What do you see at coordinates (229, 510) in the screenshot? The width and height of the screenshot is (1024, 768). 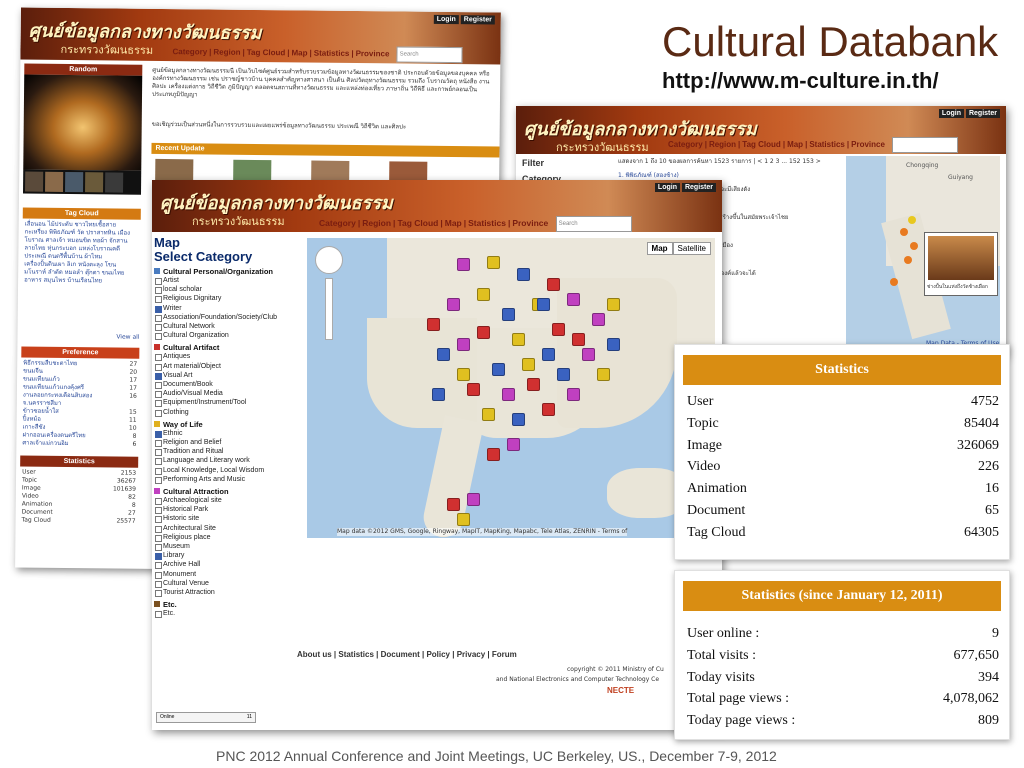 I see `category-item: Historical Park` at bounding box center [229, 510].